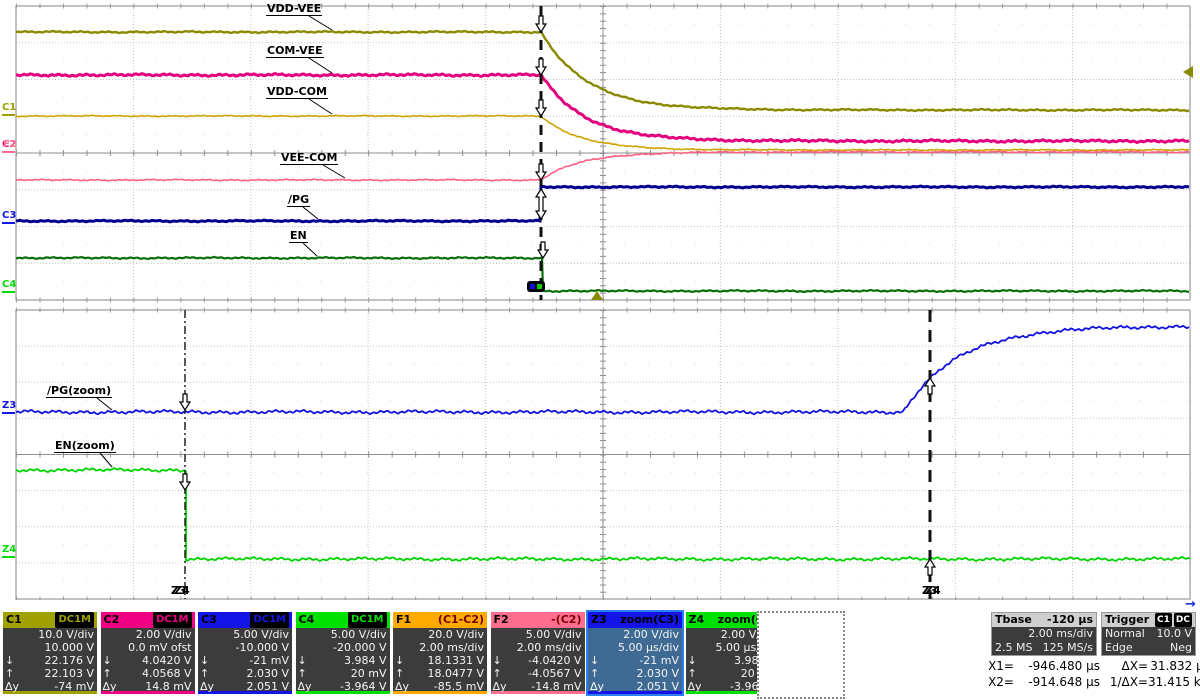  What do you see at coordinates (1014, 647) in the screenshot?
I see `timebase-memory: 2.5 MS` at bounding box center [1014, 647].